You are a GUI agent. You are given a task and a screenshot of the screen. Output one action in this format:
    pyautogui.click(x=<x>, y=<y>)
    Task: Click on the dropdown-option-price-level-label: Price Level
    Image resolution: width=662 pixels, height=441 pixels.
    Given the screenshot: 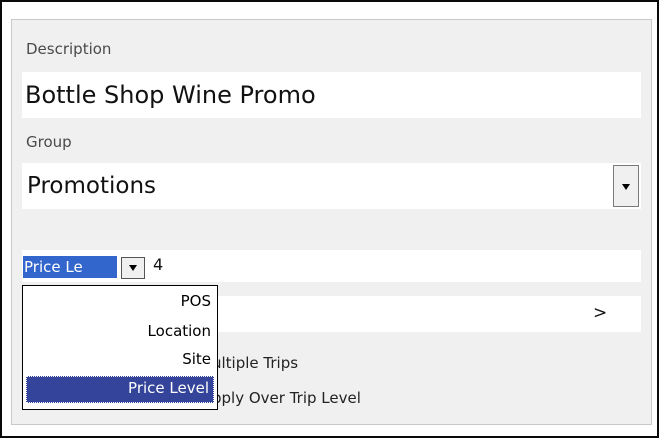 What is the action you would take?
    pyautogui.click(x=168, y=388)
    